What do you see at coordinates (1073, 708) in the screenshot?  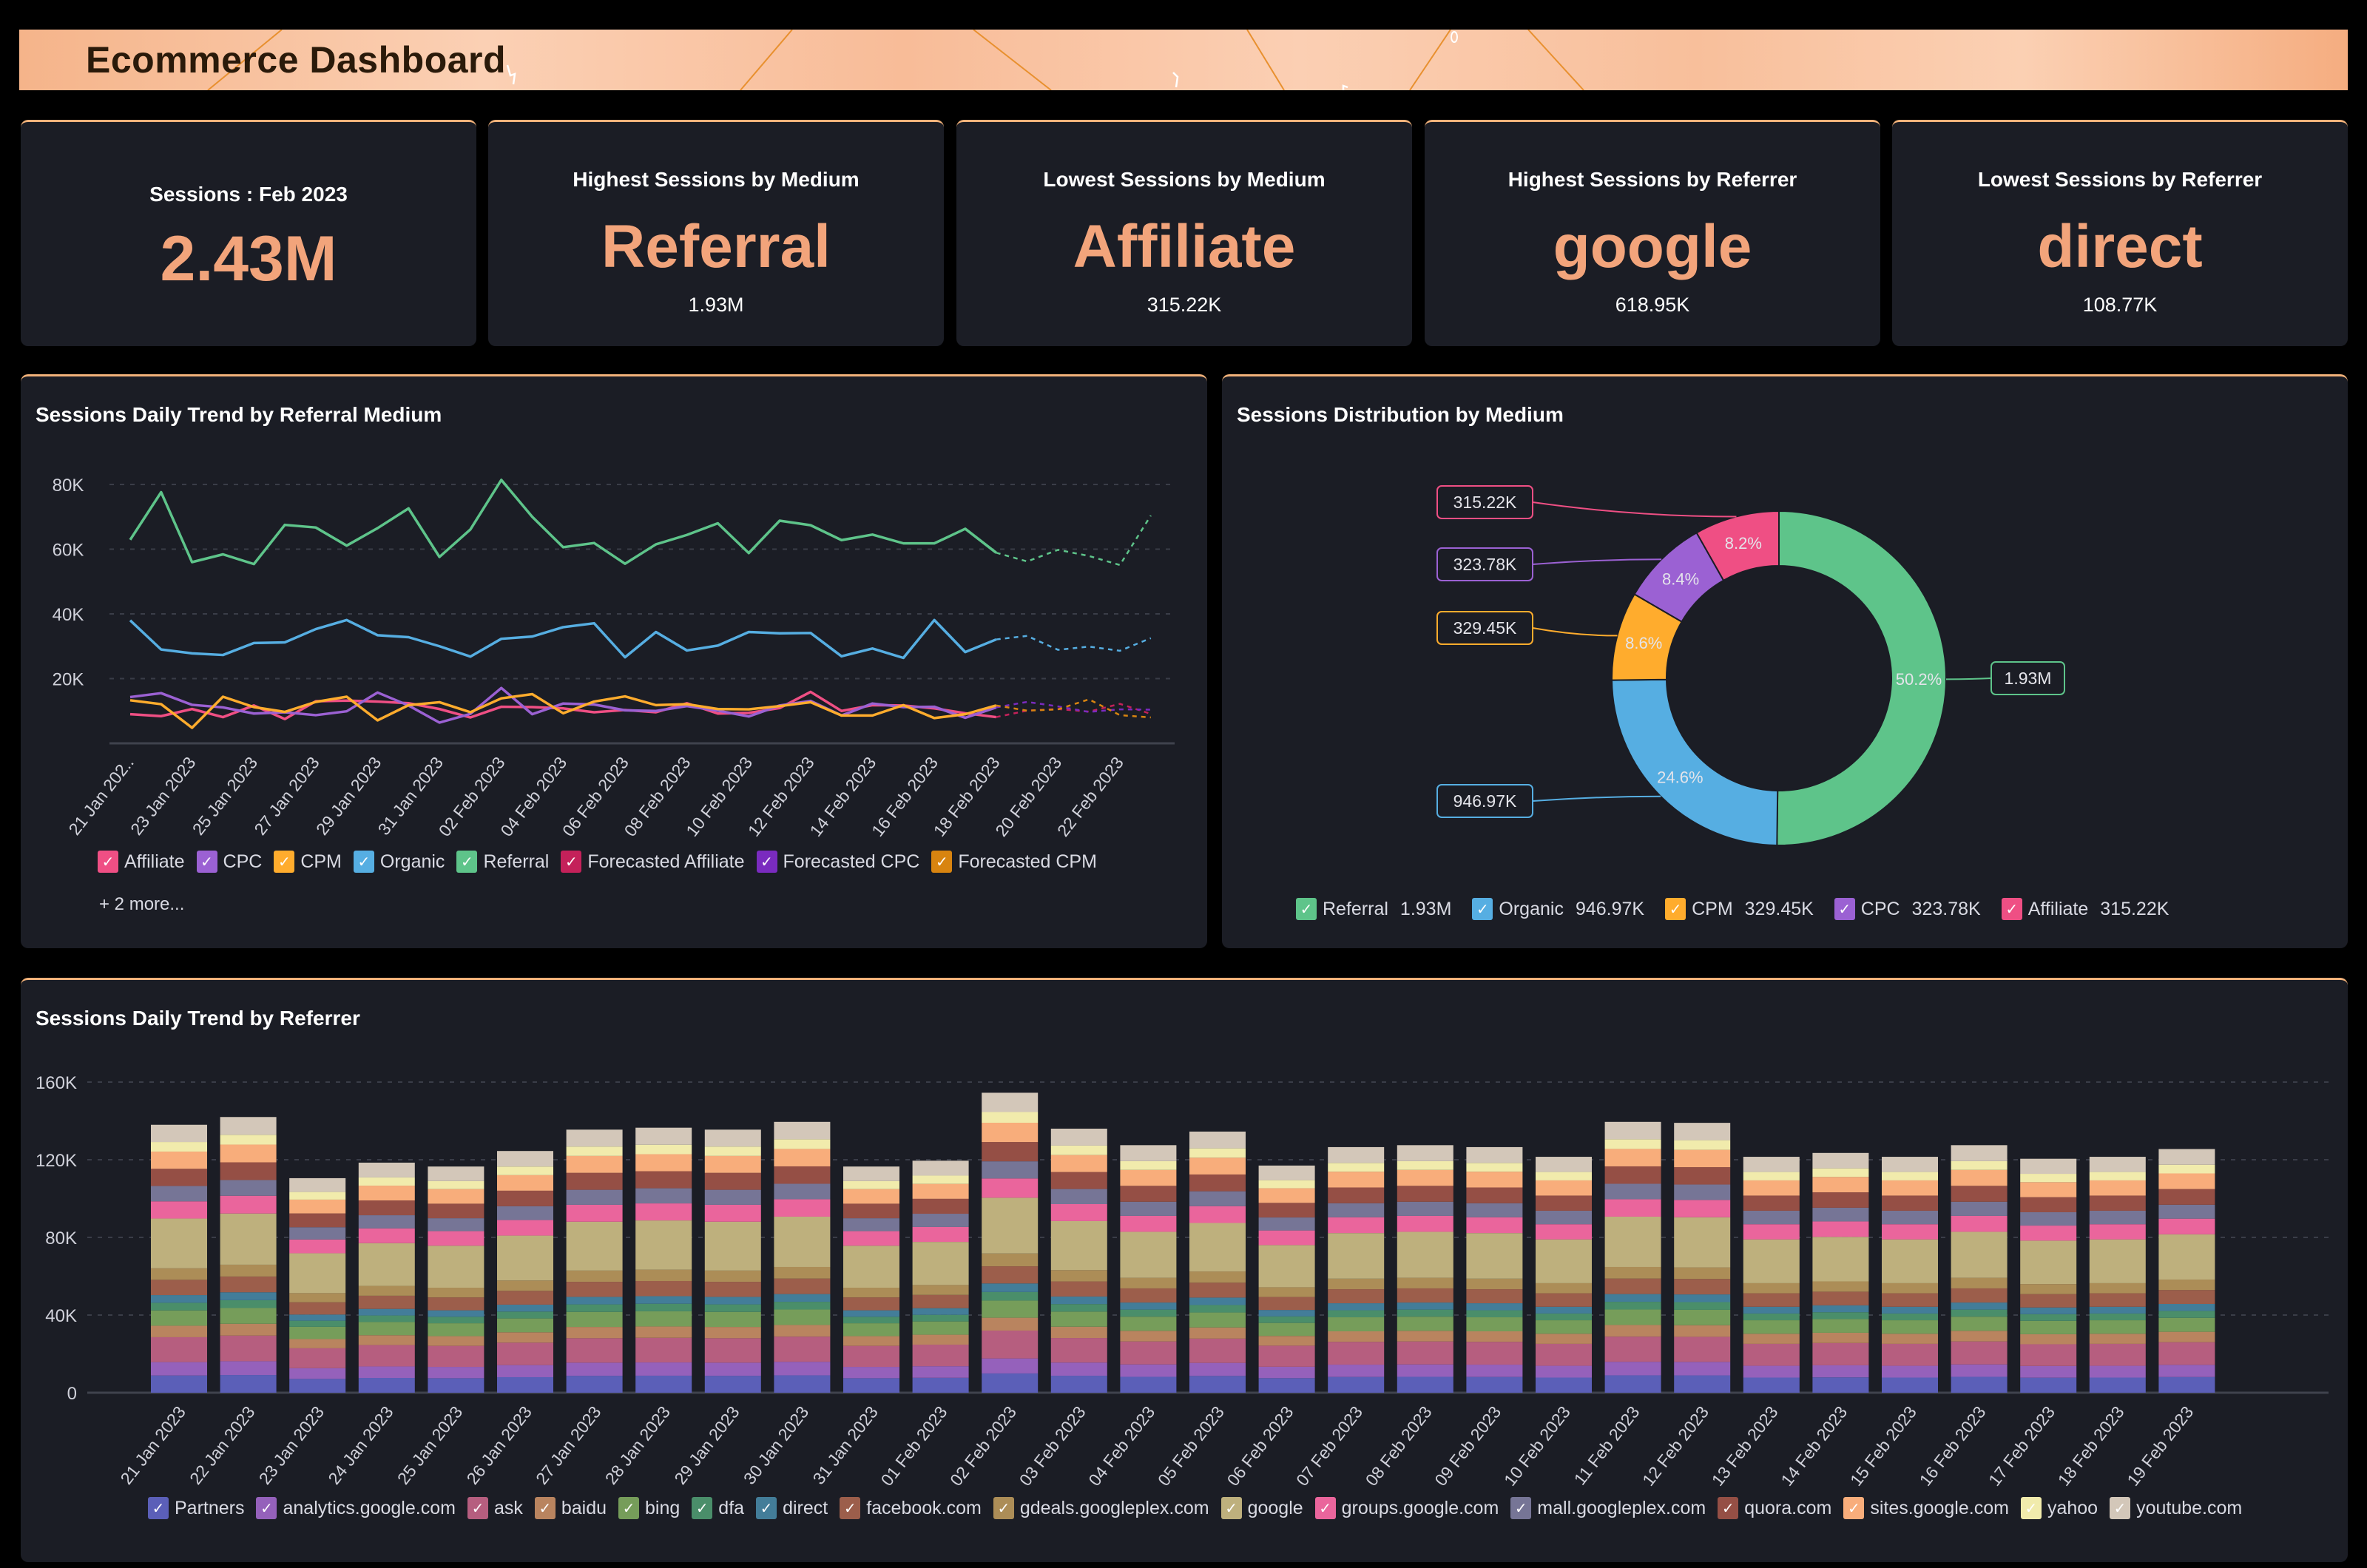 I see `series-line-forecasted-cpm` at bounding box center [1073, 708].